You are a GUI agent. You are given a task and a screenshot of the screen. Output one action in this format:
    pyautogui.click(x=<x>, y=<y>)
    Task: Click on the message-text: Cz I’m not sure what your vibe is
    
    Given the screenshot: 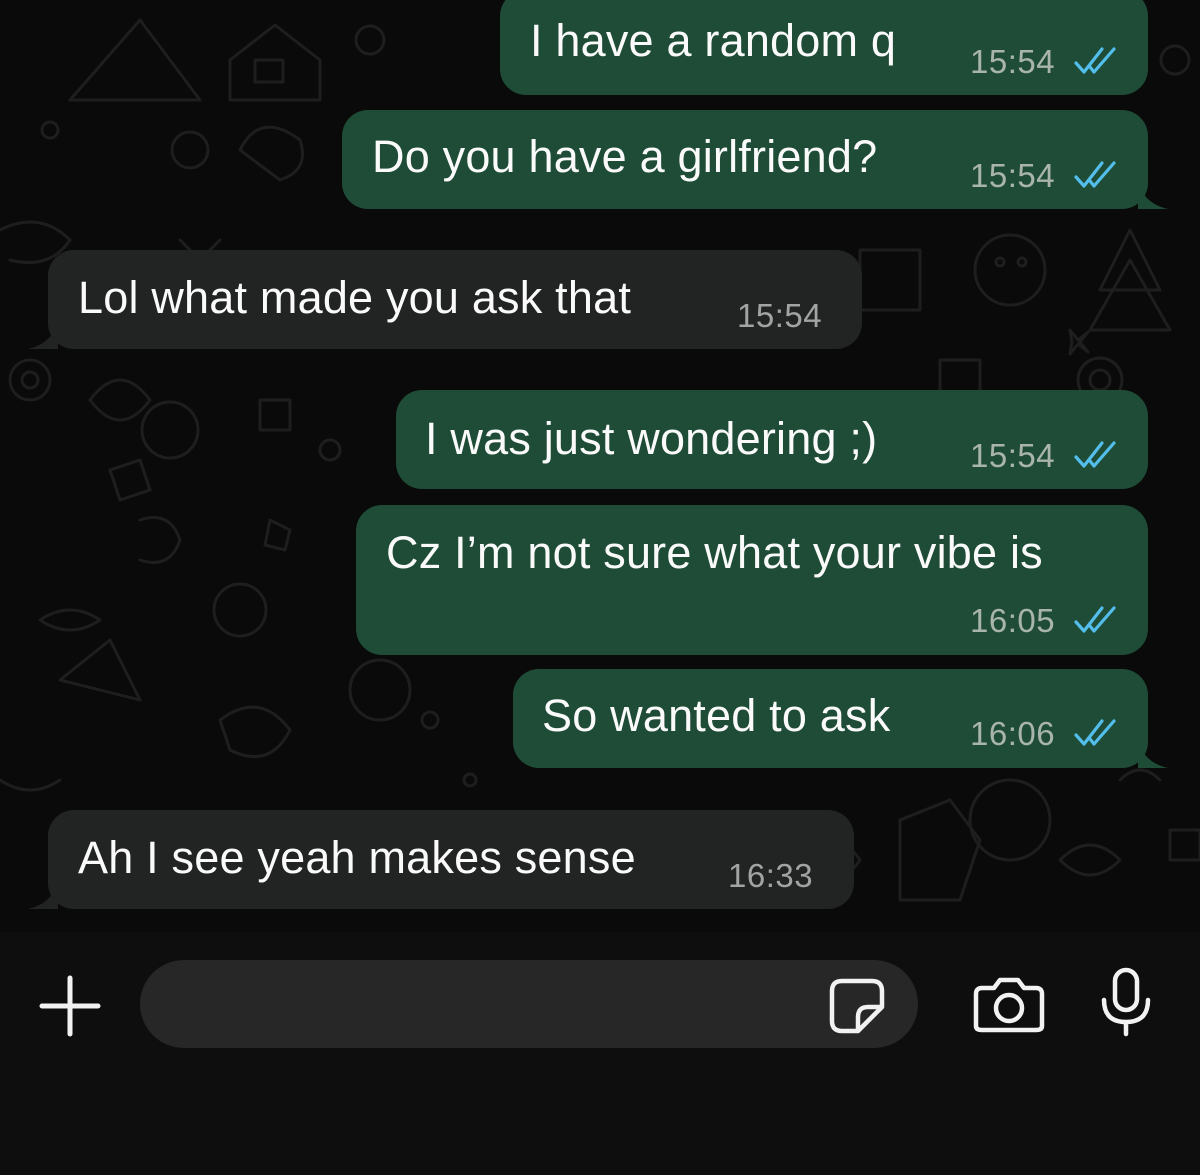 What is the action you would take?
    pyautogui.click(x=714, y=552)
    